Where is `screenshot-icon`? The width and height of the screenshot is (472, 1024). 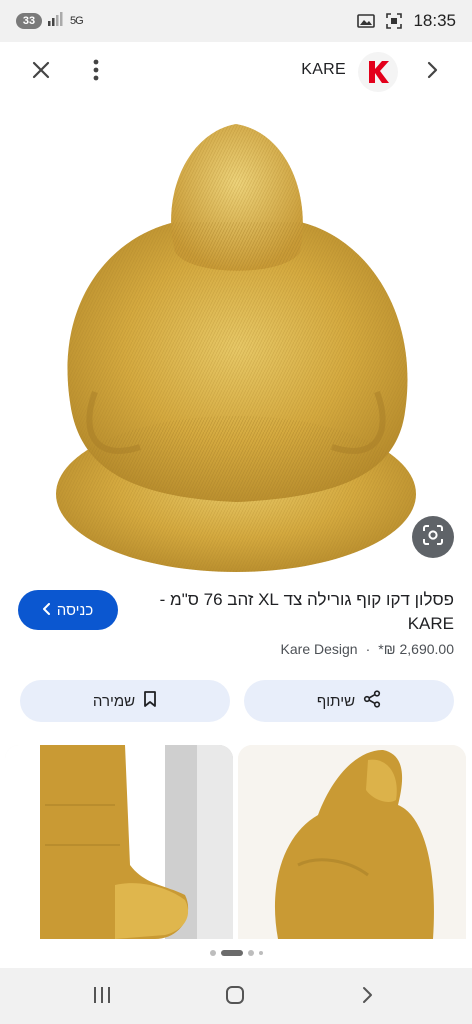
screenshot-icon is located at coordinates (394, 21).